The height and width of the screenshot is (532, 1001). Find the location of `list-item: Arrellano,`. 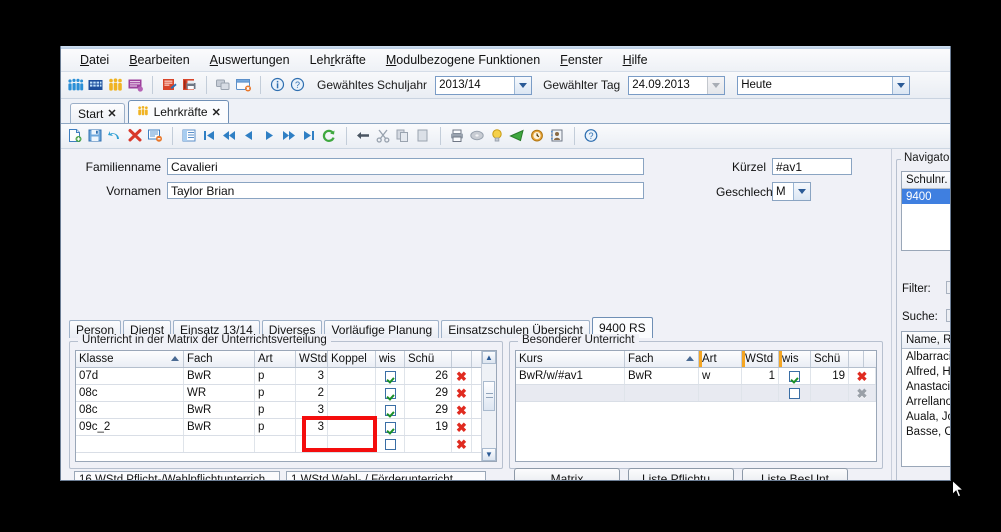

list-item: Arrellano, is located at coordinates (926, 401).